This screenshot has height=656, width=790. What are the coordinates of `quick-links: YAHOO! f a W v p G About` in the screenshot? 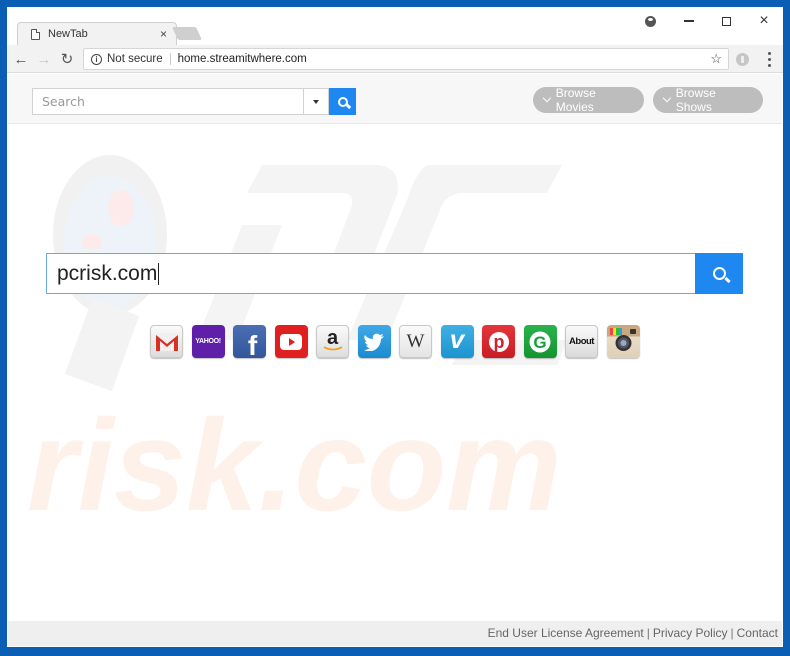 It's located at (395, 341).